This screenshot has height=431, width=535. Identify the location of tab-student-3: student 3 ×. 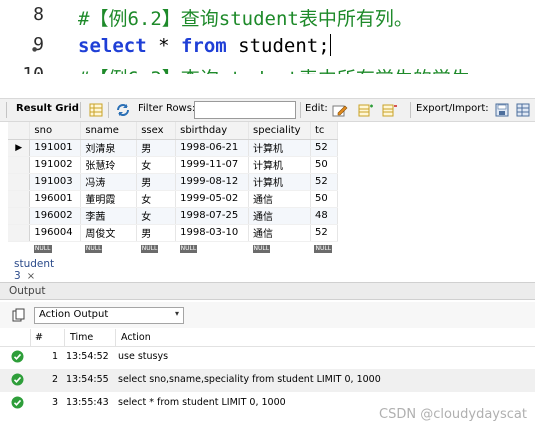
(34, 269).